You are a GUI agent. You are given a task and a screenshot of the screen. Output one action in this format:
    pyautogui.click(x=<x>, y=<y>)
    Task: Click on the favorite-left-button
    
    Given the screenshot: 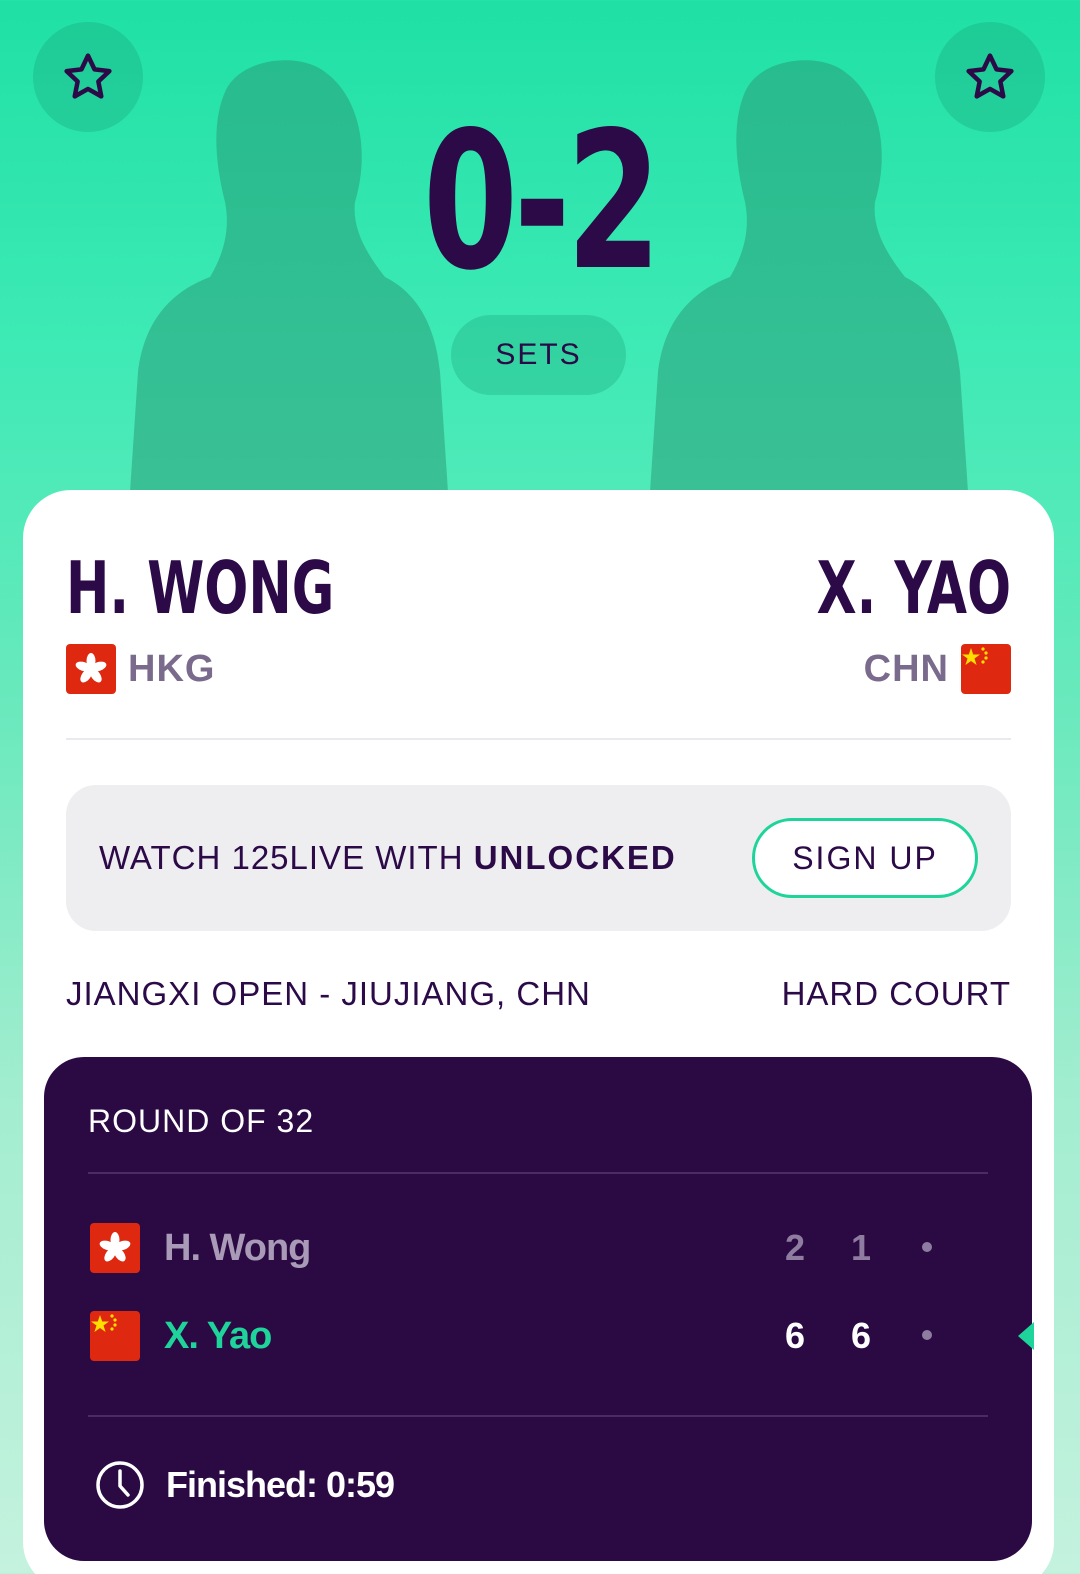 What is the action you would take?
    pyautogui.click(x=88, y=77)
    